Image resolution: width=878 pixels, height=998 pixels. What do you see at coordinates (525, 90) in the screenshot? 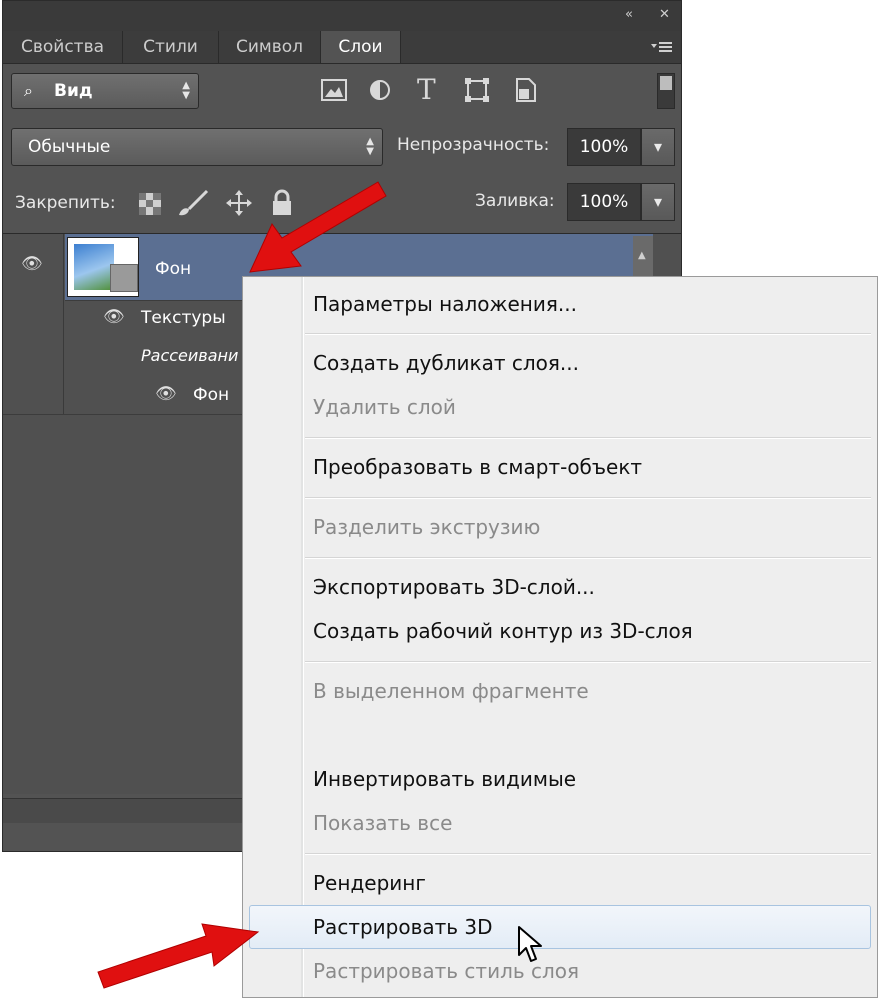
I see `smart-object-filter-icon` at bounding box center [525, 90].